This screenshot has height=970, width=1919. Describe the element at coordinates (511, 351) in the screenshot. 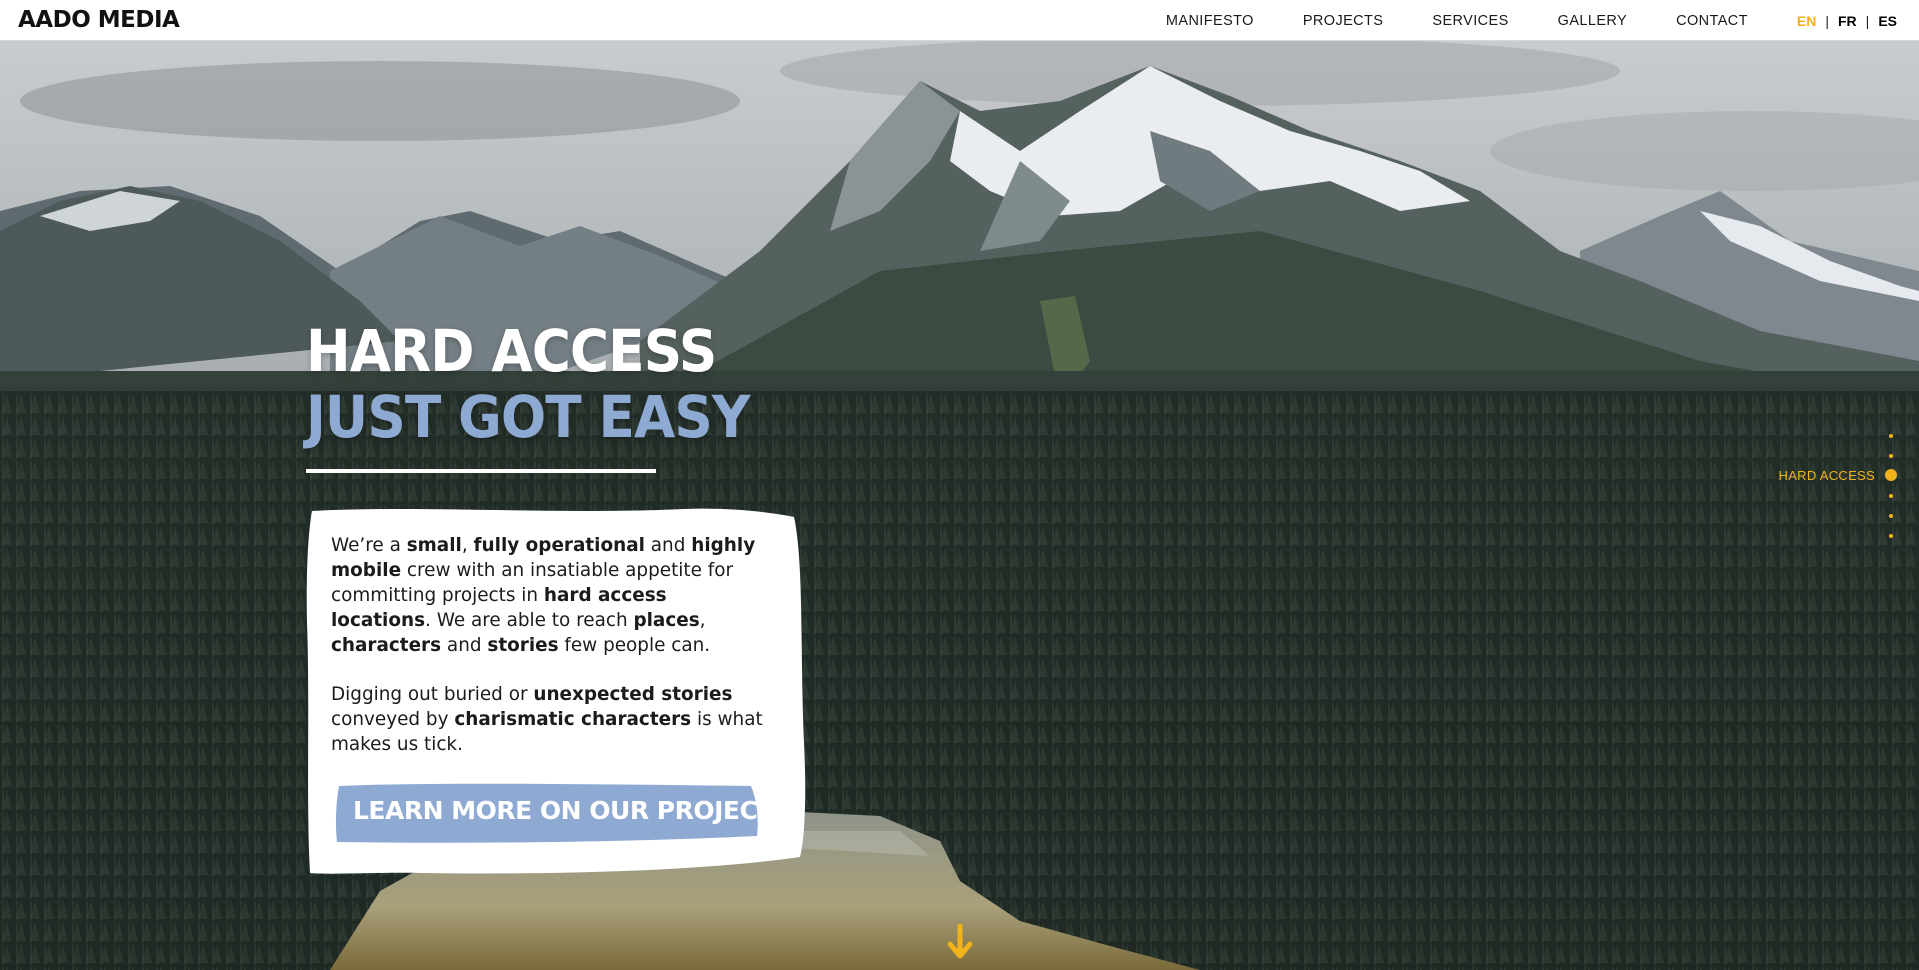

I see `hero-title-line1: HARD ACCESS` at that location.